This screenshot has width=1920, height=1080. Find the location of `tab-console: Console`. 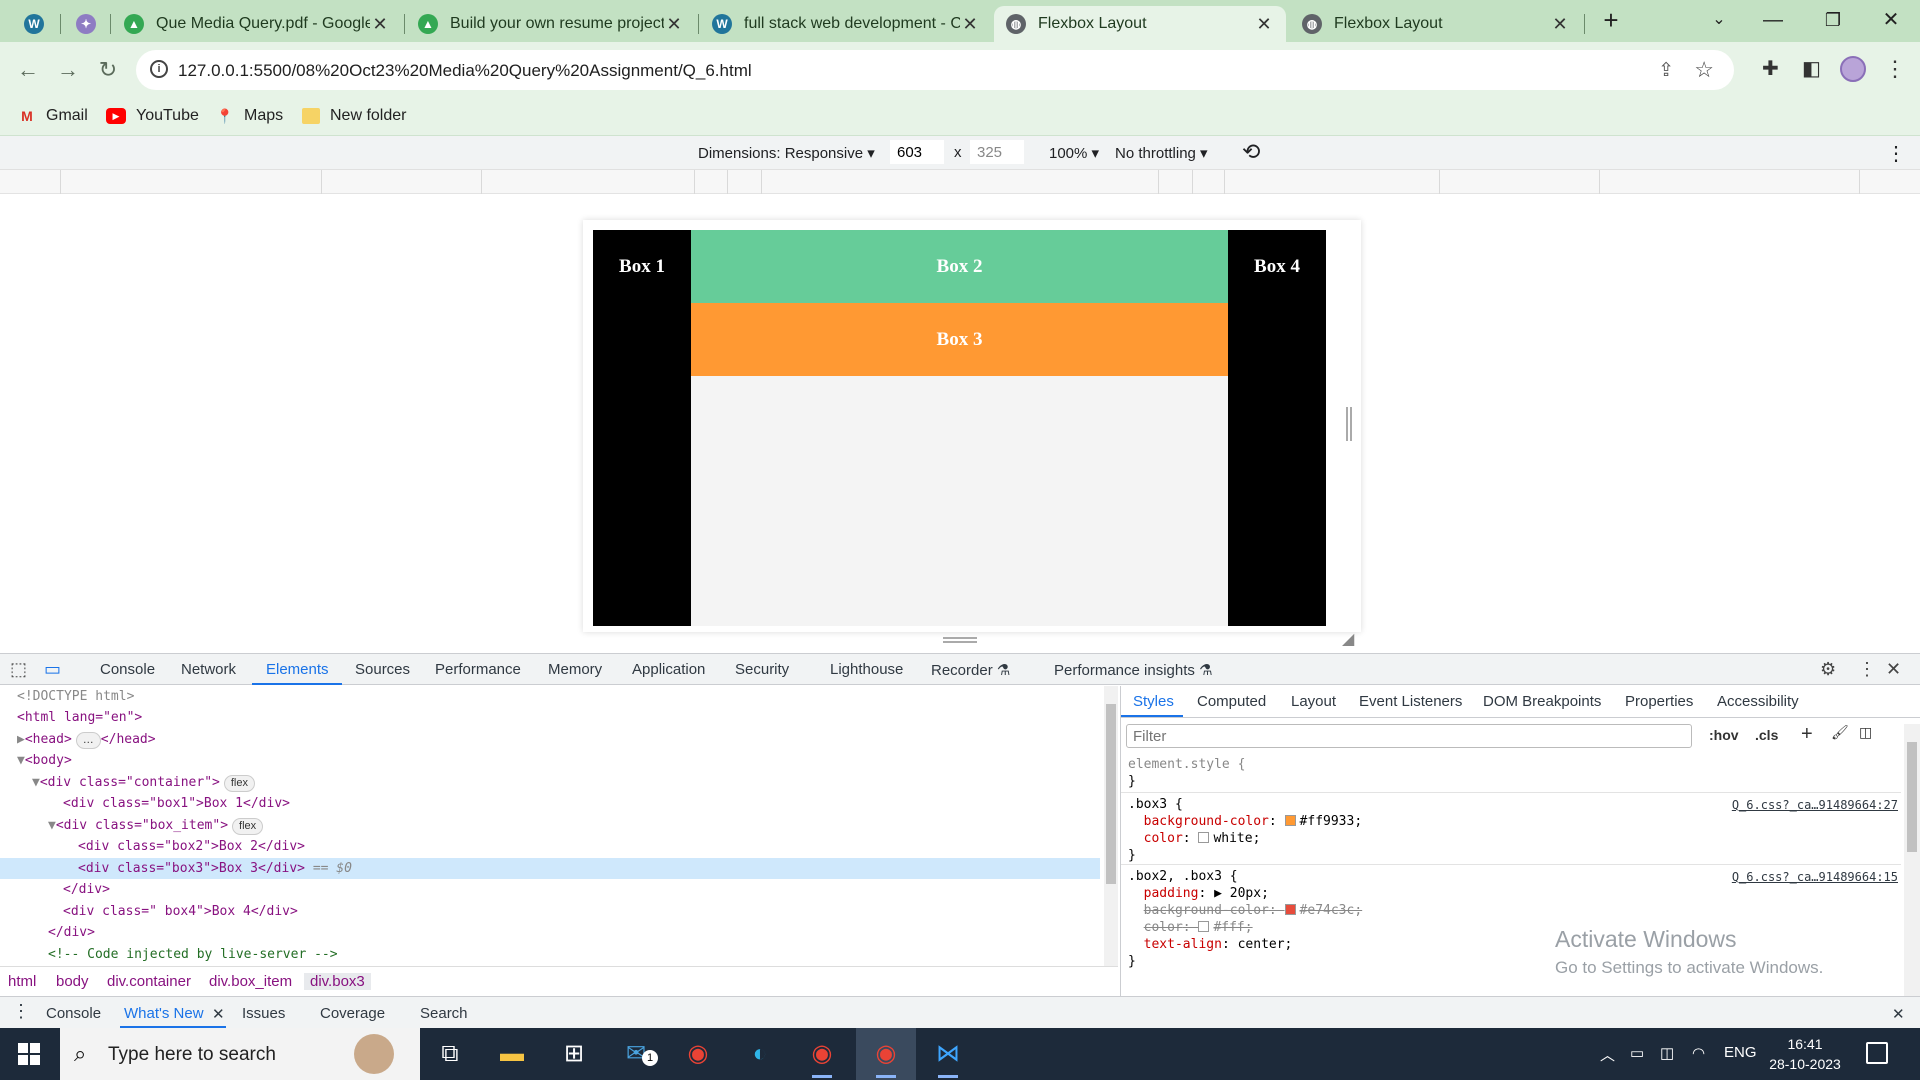

tab-console: Console is located at coordinates (127, 669).